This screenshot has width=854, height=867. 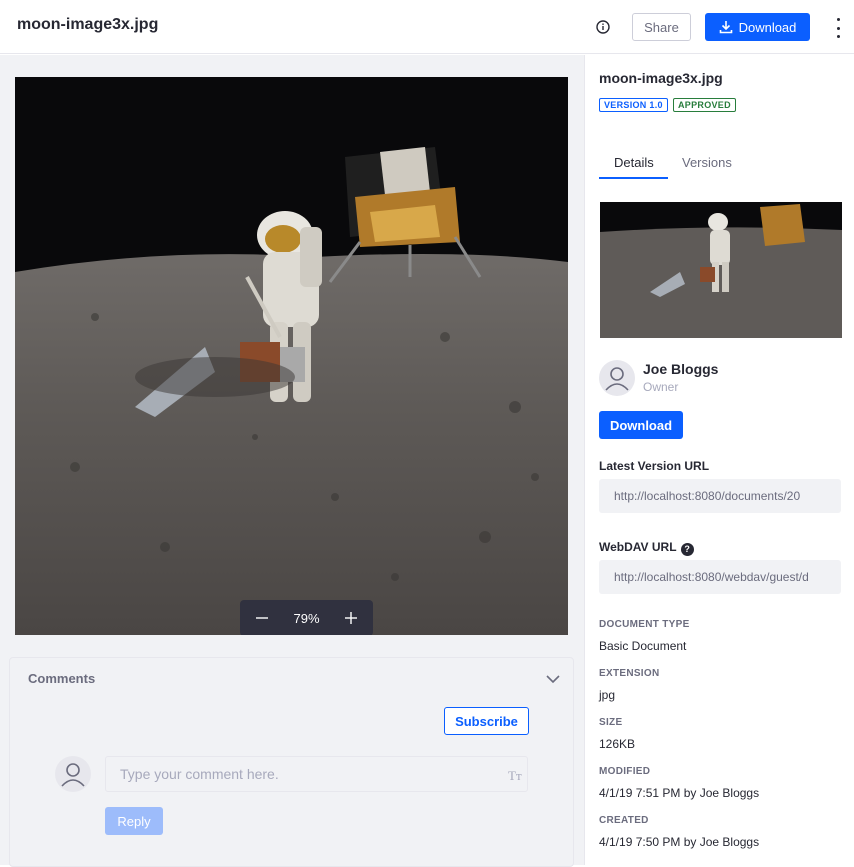 I want to click on webdav-url-label: WebDAV URL, so click(x=638, y=547).